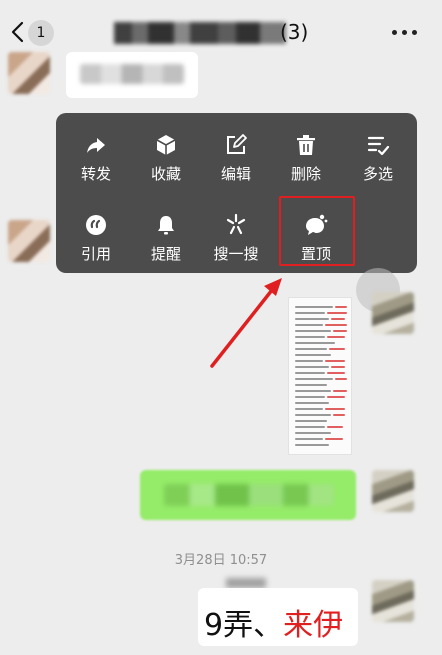 This screenshot has width=442, height=655. What do you see at coordinates (244, 625) in the screenshot?
I see `message-text-part: 9弄、` at bounding box center [244, 625].